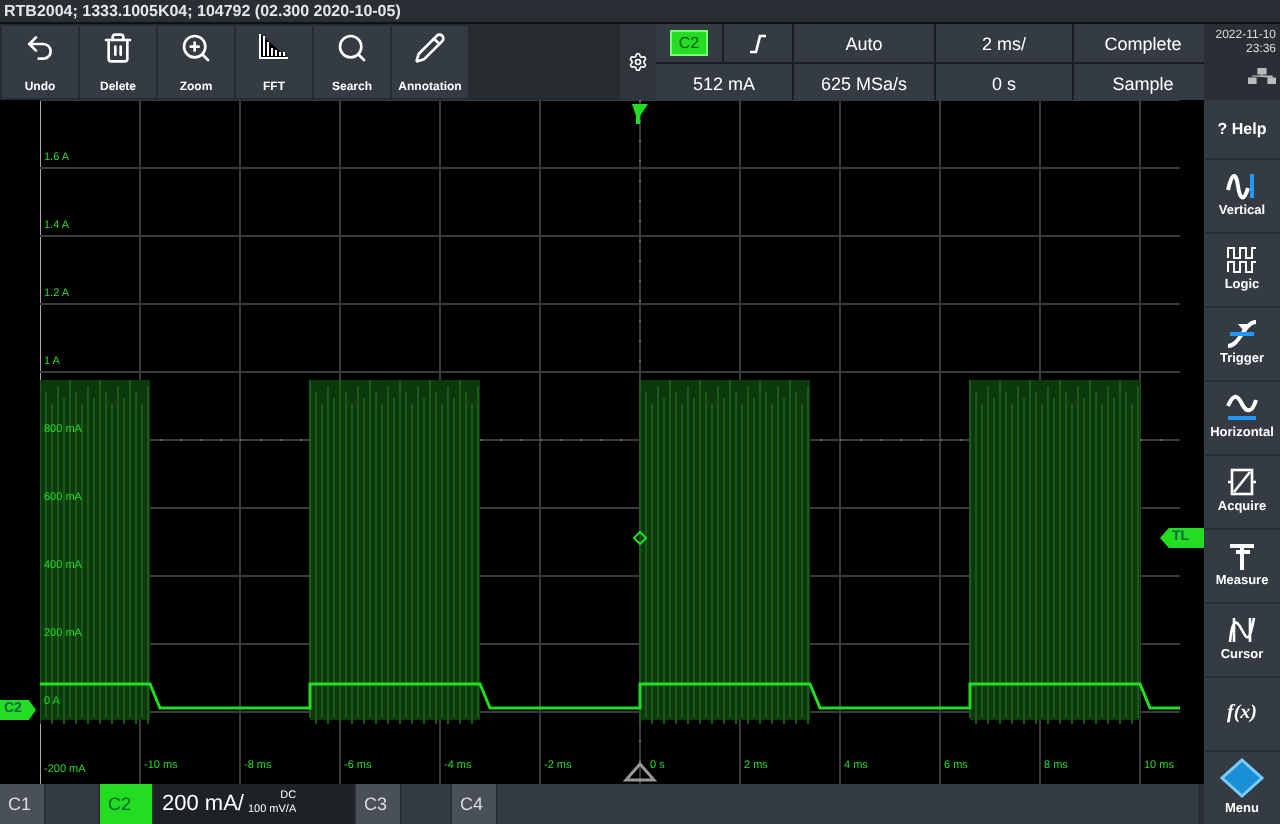  Describe the element at coordinates (638, 62) in the screenshot. I see `settings-icon` at that location.